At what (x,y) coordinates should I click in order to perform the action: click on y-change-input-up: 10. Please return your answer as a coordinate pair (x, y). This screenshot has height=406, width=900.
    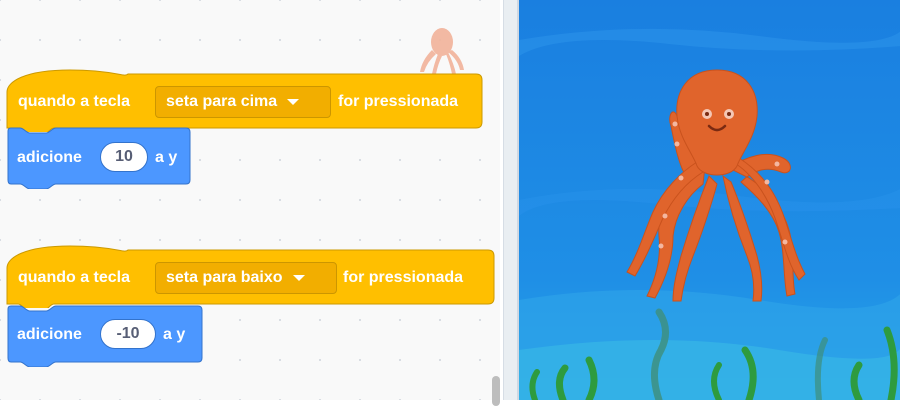
    Looking at the image, I should click on (124, 157).